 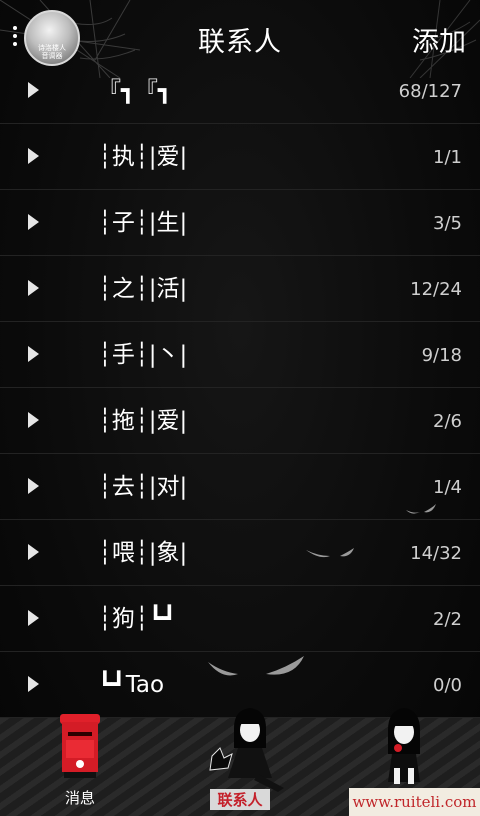 I want to click on group-count: 1/1, so click(x=447, y=157).